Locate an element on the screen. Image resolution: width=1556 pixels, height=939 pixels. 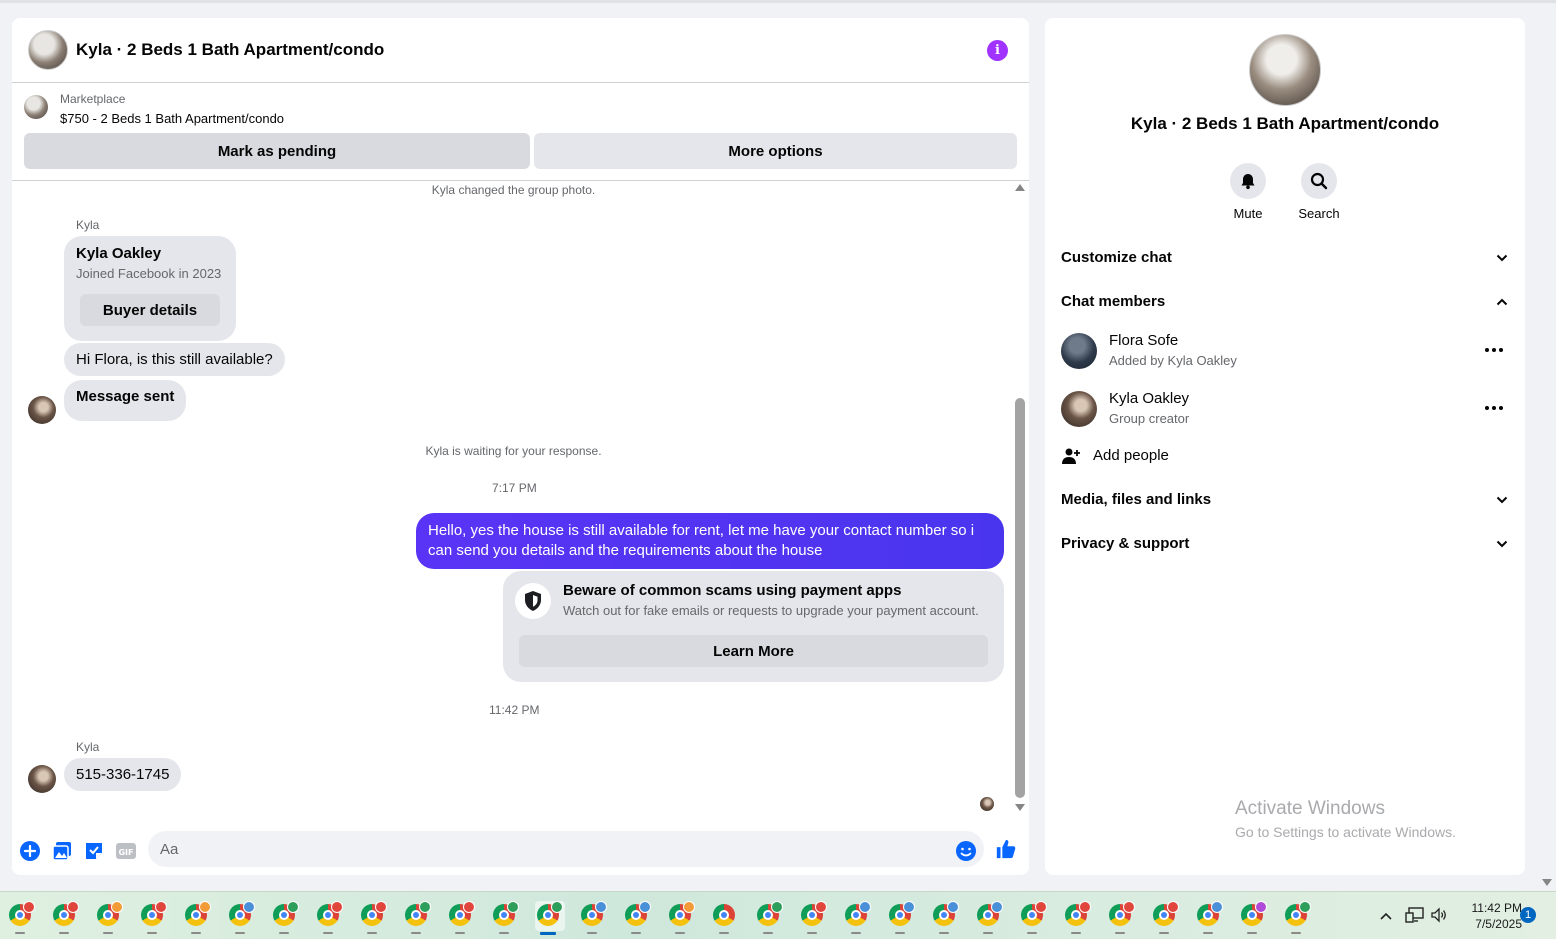
member-item: Flora Sofe Added by Kyla Oakley is located at coordinates (1285, 352).